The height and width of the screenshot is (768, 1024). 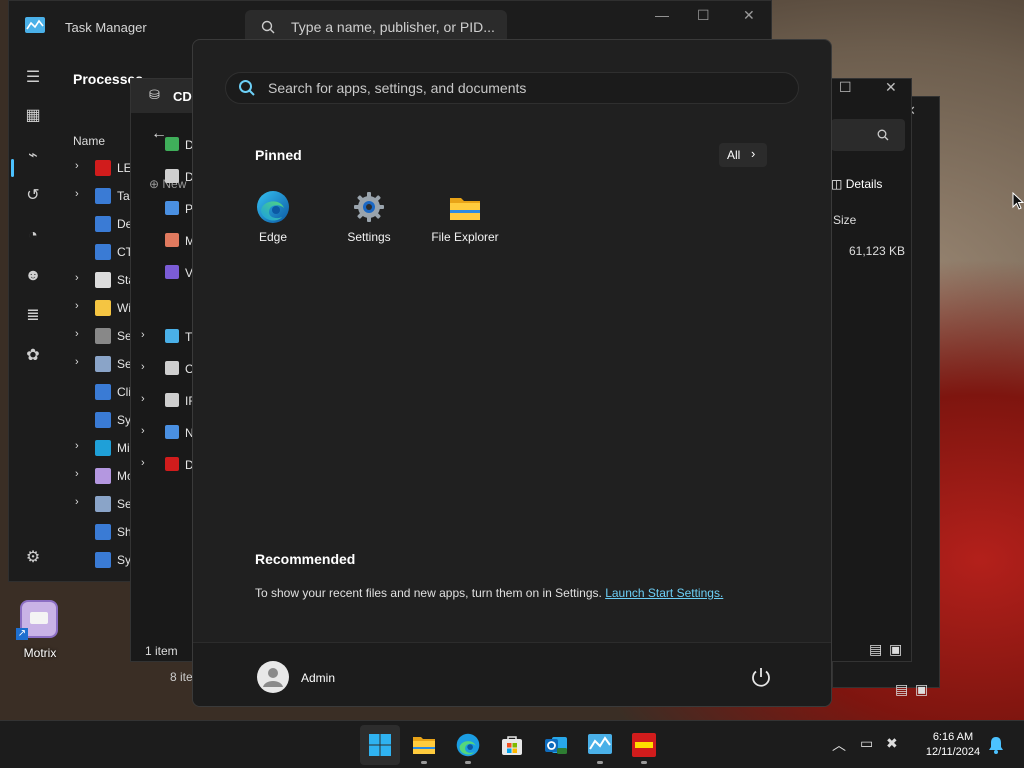 I want to click on nav-pane-item: › IF, so click(x=166, y=401).